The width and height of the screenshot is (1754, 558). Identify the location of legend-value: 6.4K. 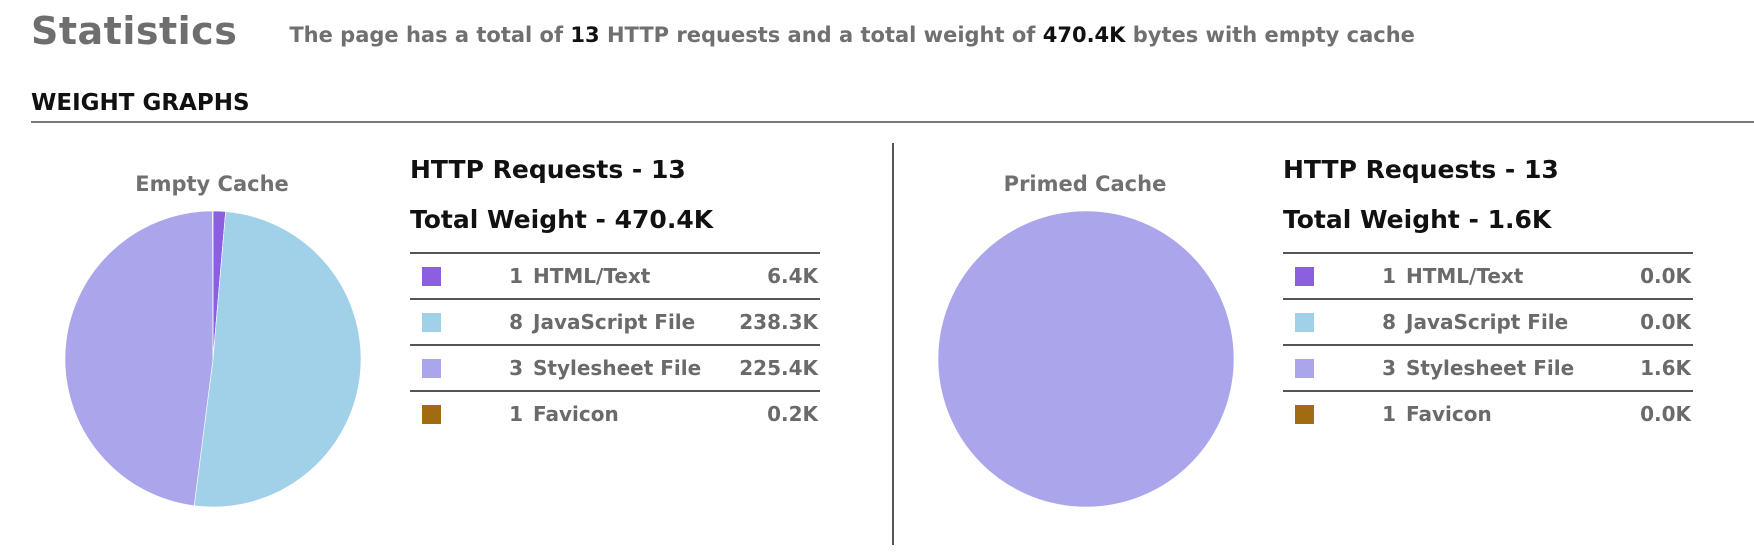
(792, 276).